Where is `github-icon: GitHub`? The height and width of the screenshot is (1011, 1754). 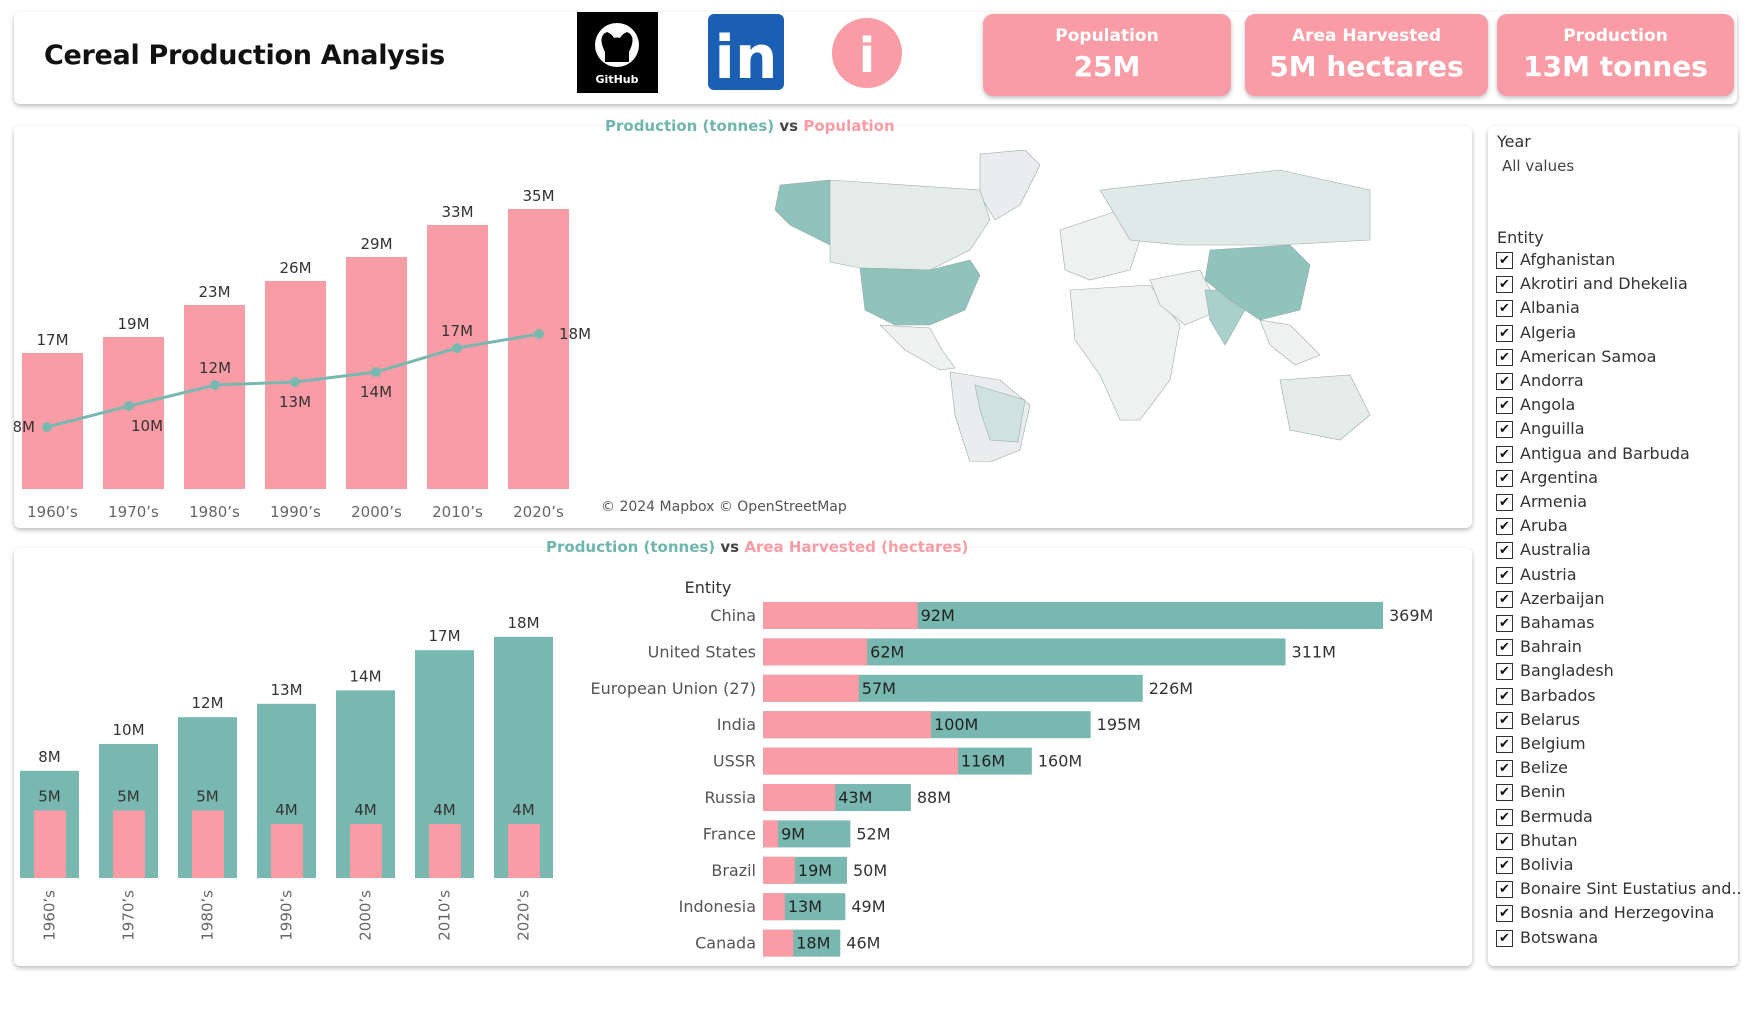 github-icon: GitHub is located at coordinates (617, 52).